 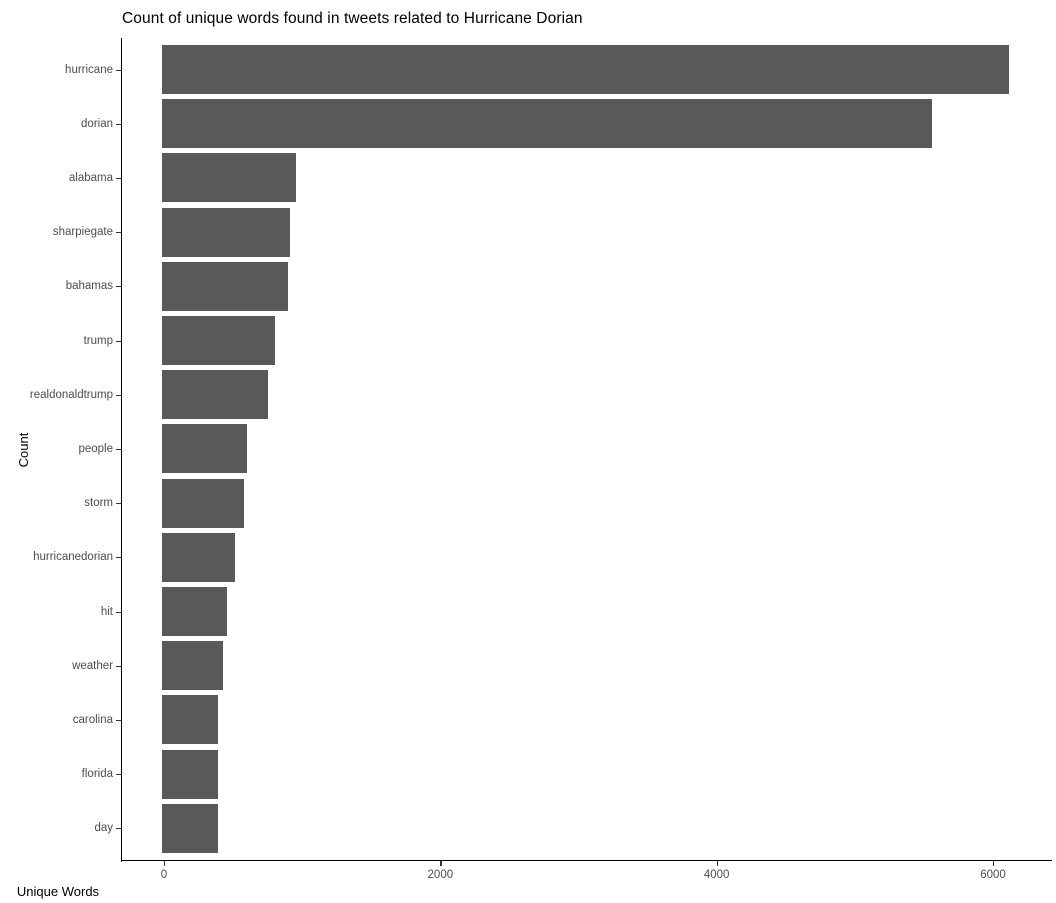 What do you see at coordinates (71, 394) in the screenshot?
I see `y-axis-tick-label: realdonaldtrump` at bounding box center [71, 394].